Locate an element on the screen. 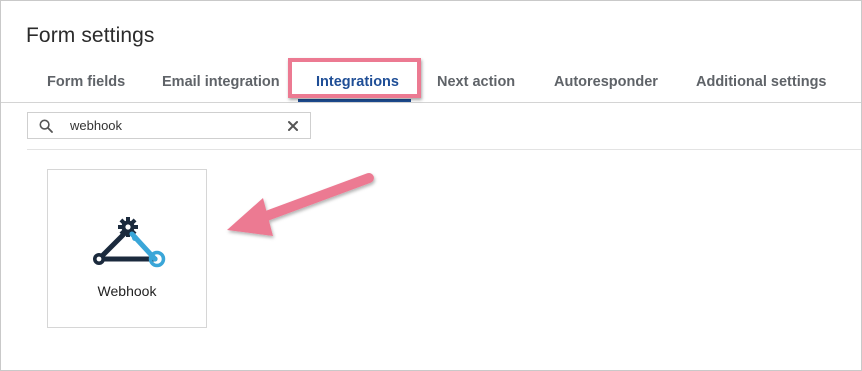 This screenshot has width=862, height=371. tab-email-integration: Email integration is located at coordinates (221, 82).